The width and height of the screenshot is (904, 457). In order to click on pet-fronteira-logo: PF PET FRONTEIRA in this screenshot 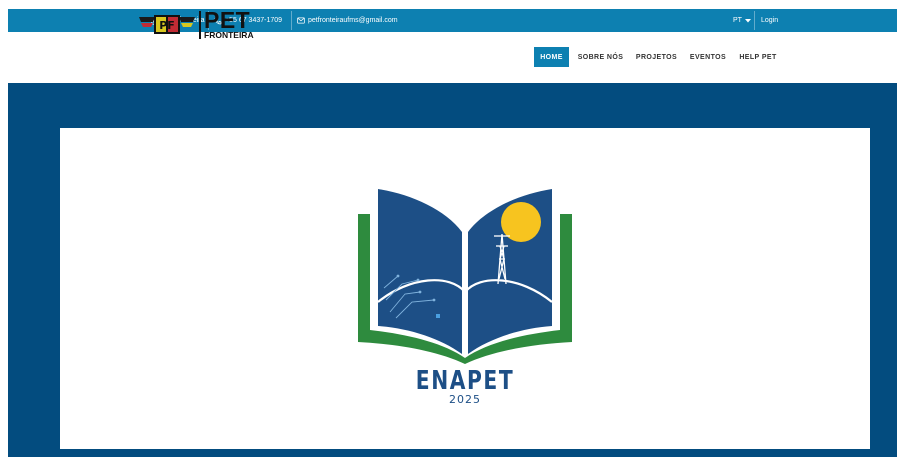, I will do `click(199, 23)`.